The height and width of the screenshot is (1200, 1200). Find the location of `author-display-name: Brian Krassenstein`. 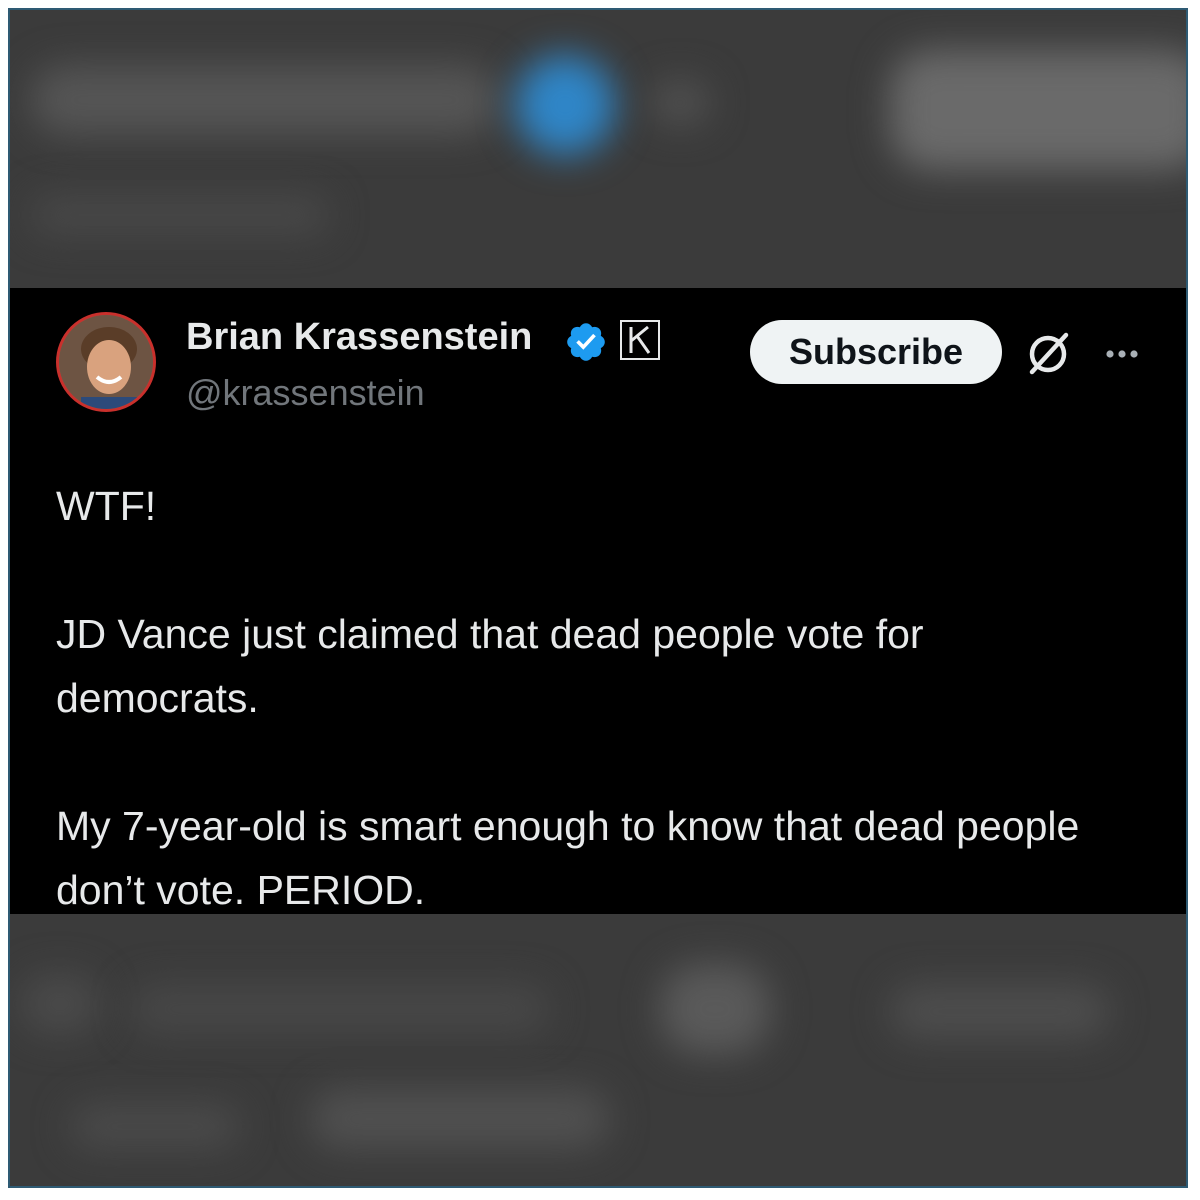

author-display-name: Brian Krassenstein is located at coordinates (359, 337).